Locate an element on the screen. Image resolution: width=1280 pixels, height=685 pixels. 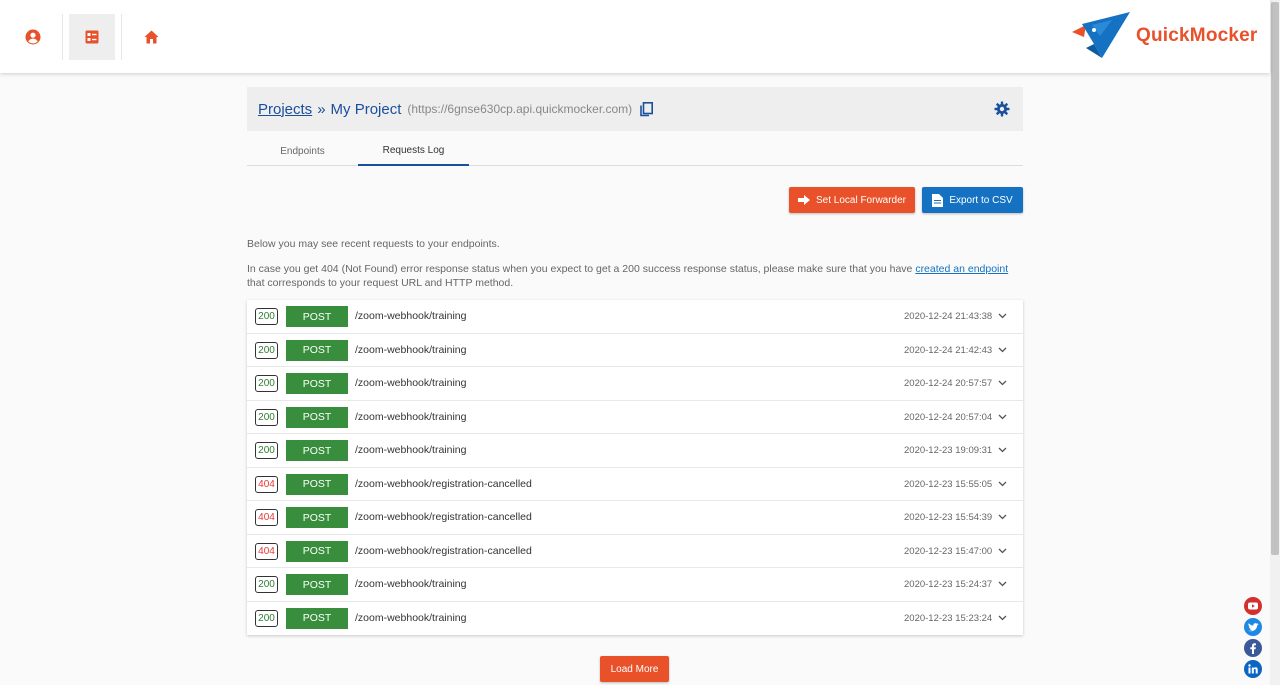
request-time: 2020-12-23 19:09:31 is located at coordinates (948, 450).